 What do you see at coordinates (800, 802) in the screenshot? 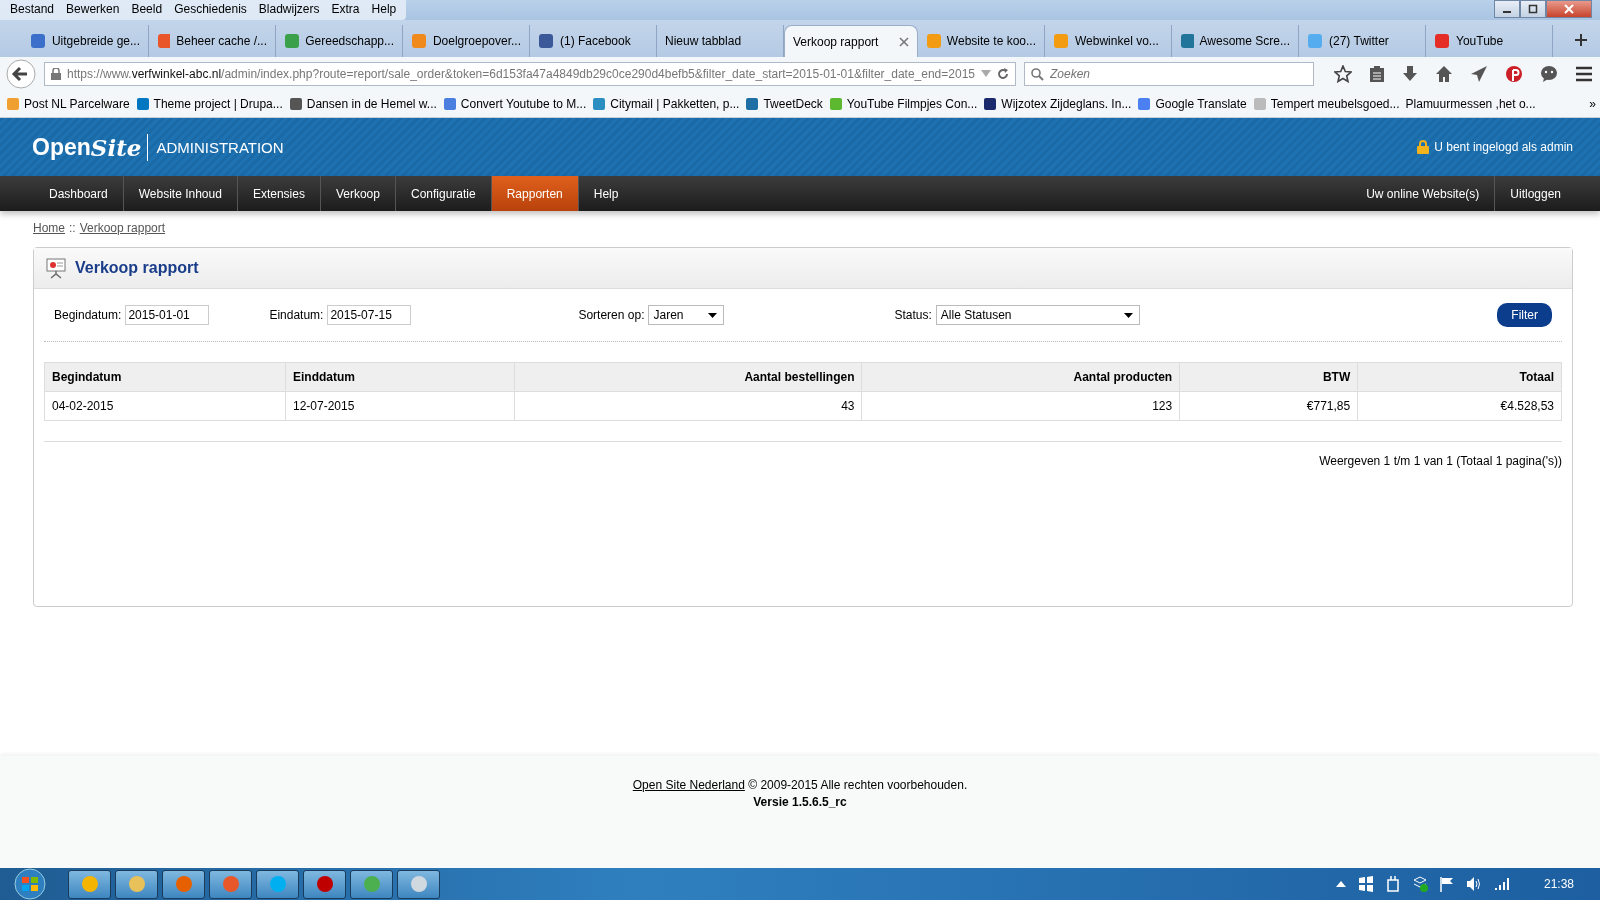
I see `version-text: Versie 1.5.6.5_rc` at bounding box center [800, 802].